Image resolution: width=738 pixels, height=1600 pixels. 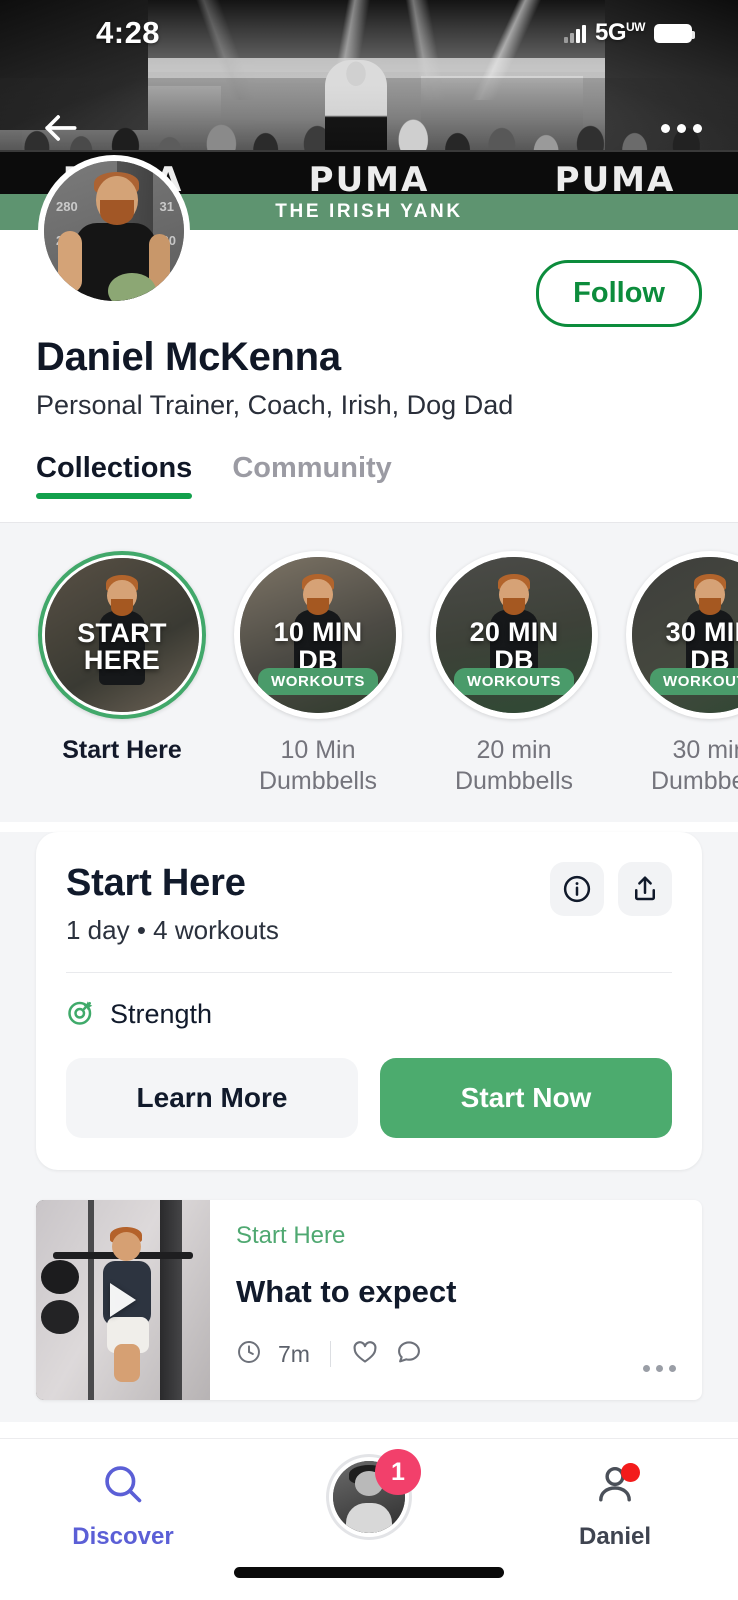 I want to click on program-title: Start Here, so click(x=156, y=882).